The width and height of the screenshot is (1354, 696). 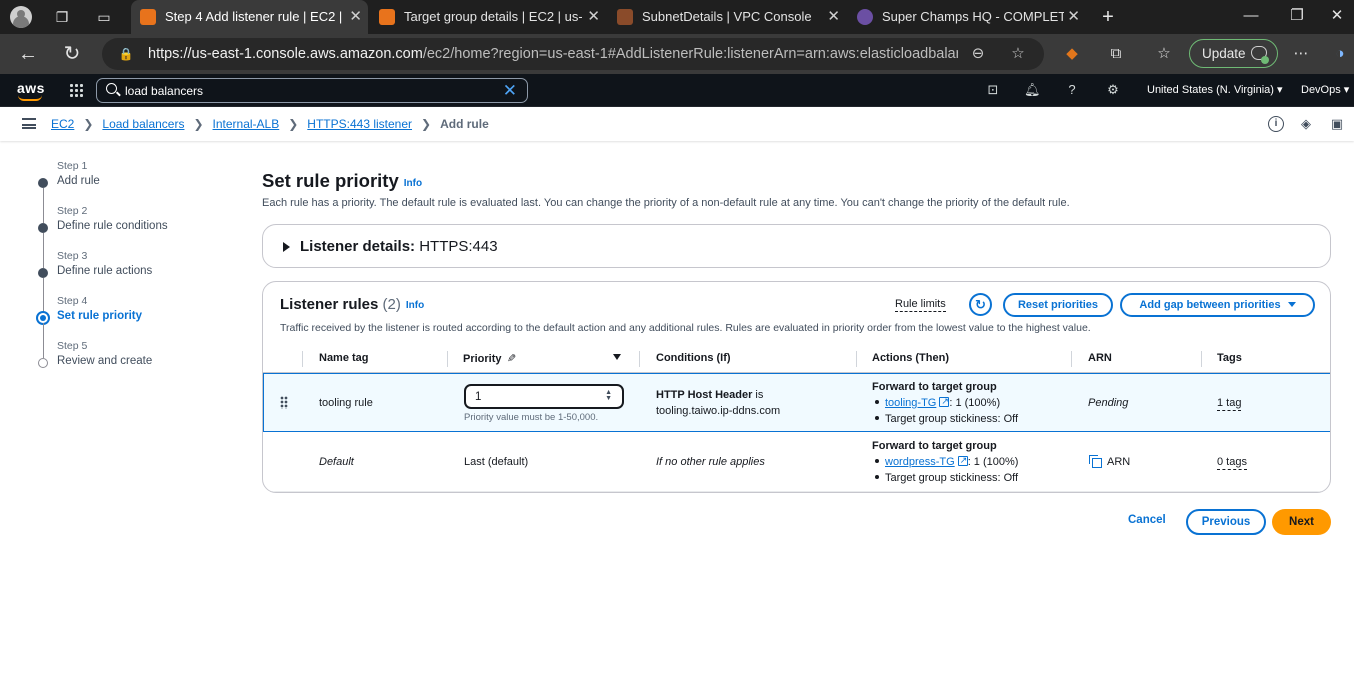 What do you see at coordinates (489, 358) in the screenshot?
I see `column-priority: Priority ✎` at bounding box center [489, 358].